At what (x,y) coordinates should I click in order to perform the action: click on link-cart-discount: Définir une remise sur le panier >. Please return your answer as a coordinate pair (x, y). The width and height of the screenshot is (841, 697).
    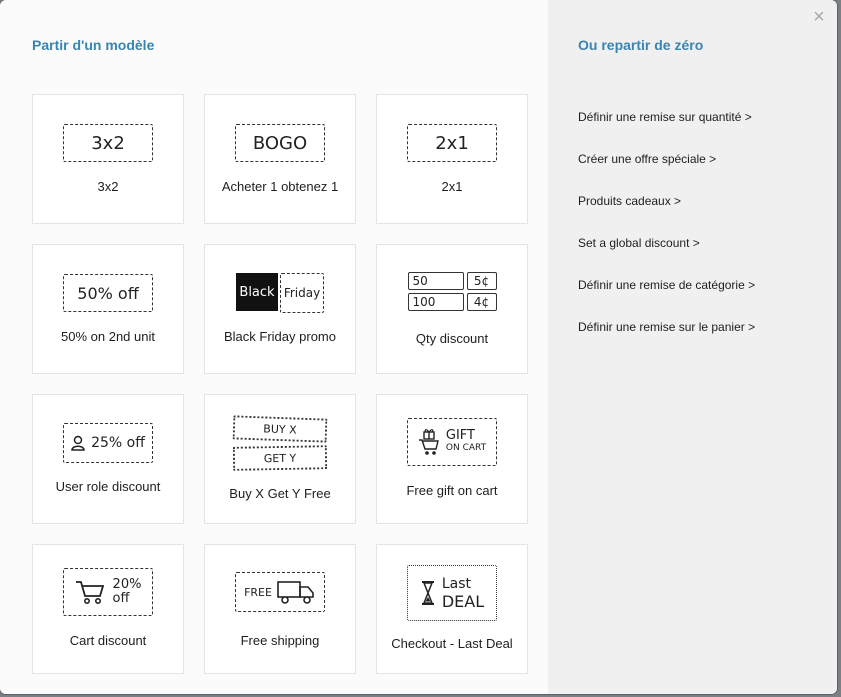
    Looking at the image, I should click on (666, 341).